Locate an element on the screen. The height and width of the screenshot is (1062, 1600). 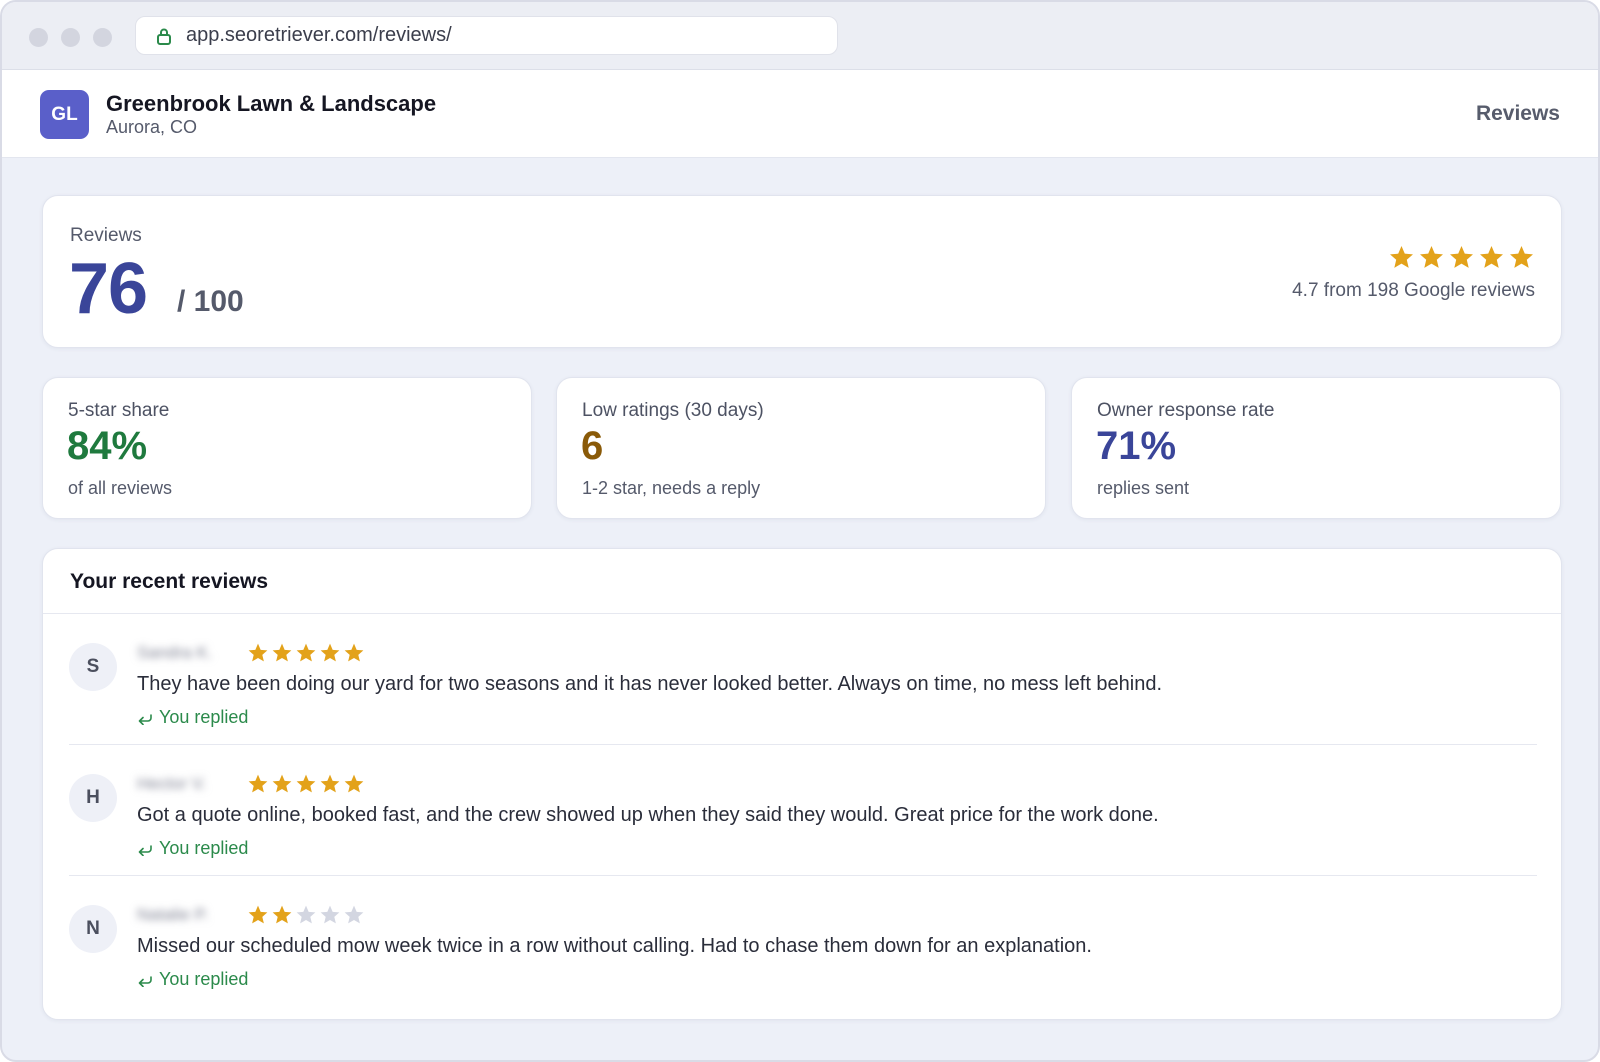
browser-chrome: app.seoretriever.com/reviews/ is located at coordinates (800, 36).